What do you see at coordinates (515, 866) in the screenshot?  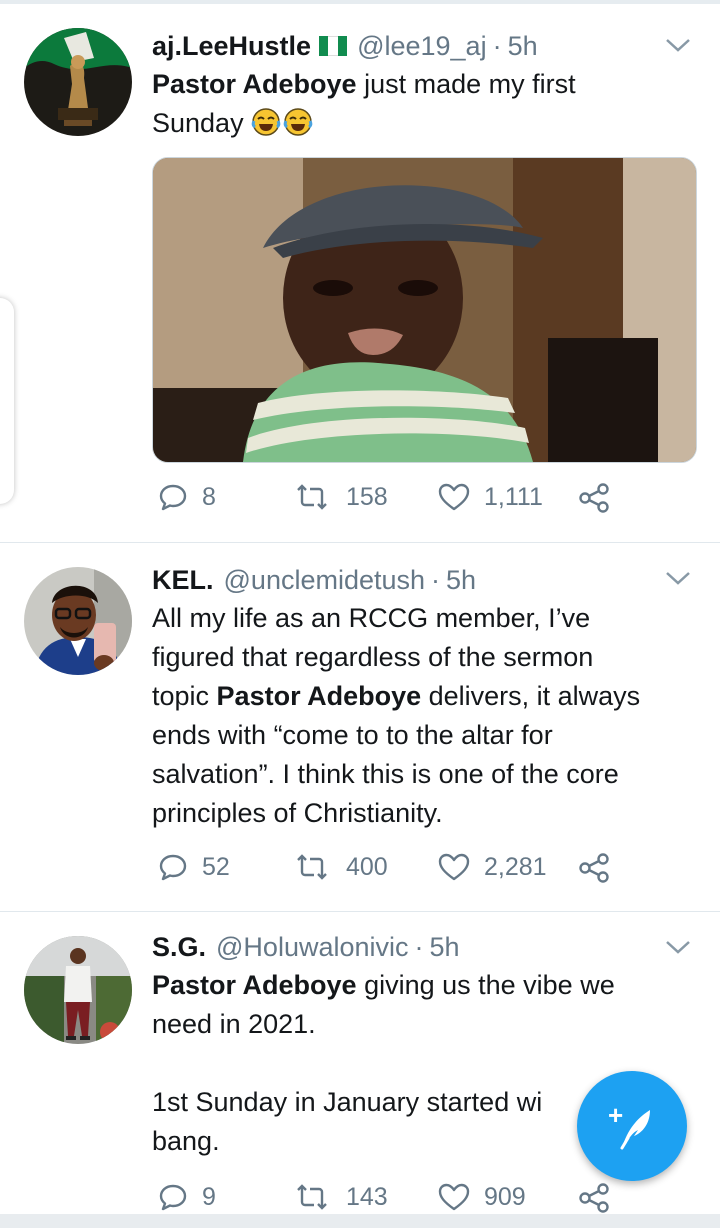 I see `like-count: 2,281` at bounding box center [515, 866].